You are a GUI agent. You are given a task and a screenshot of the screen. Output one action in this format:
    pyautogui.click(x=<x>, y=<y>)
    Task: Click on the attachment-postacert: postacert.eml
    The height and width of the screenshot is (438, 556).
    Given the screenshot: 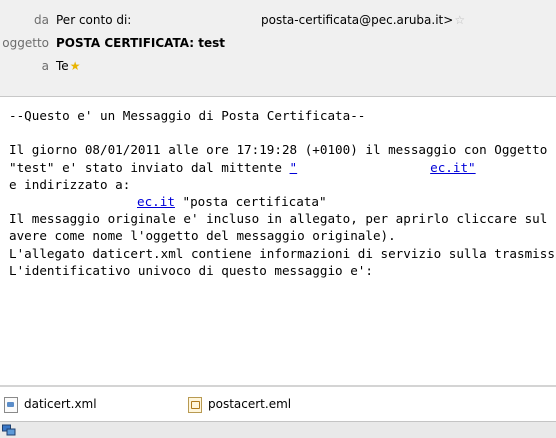 What is the action you would take?
    pyautogui.click(x=239, y=404)
    